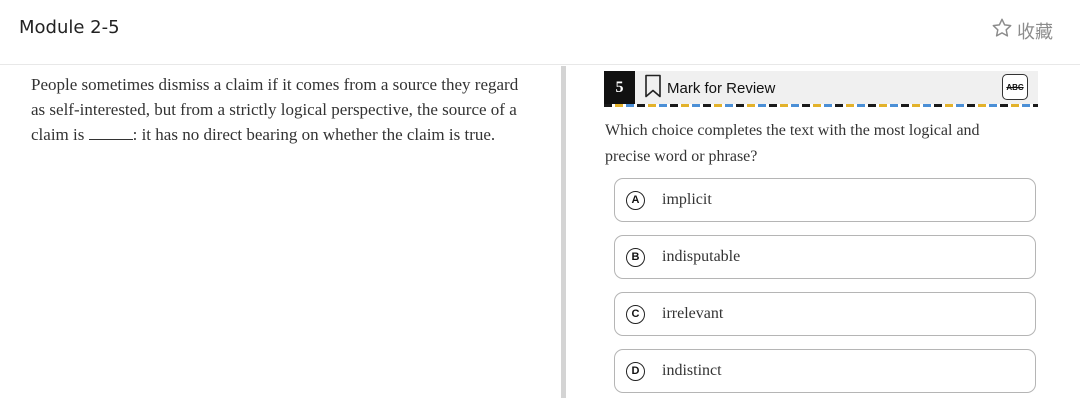 Image resolution: width=1080 pixels, height=415 pixels. Describe the element at coordinates (825, 257) in the screenshot. I see `choice-b: B indisputable` at that location.